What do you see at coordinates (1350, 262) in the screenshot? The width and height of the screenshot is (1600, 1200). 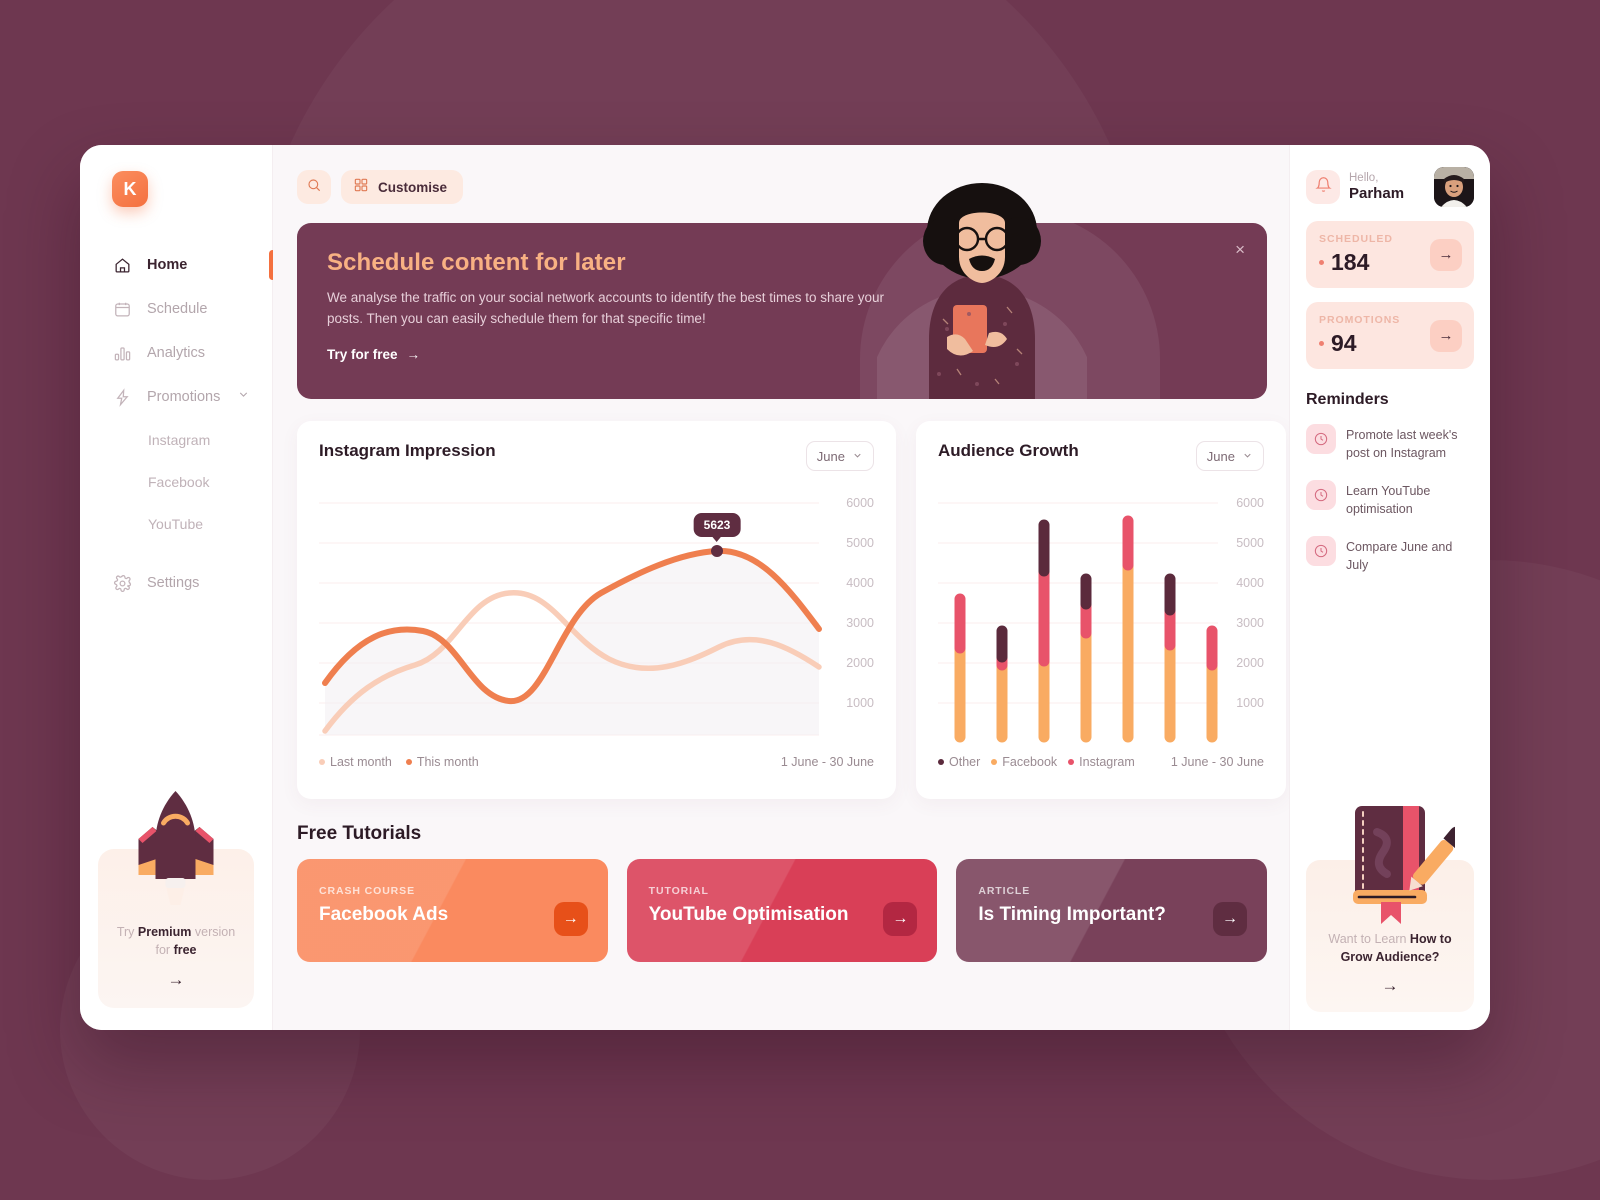 I see `stat-value: 184` at bounding box center [1350, 262].